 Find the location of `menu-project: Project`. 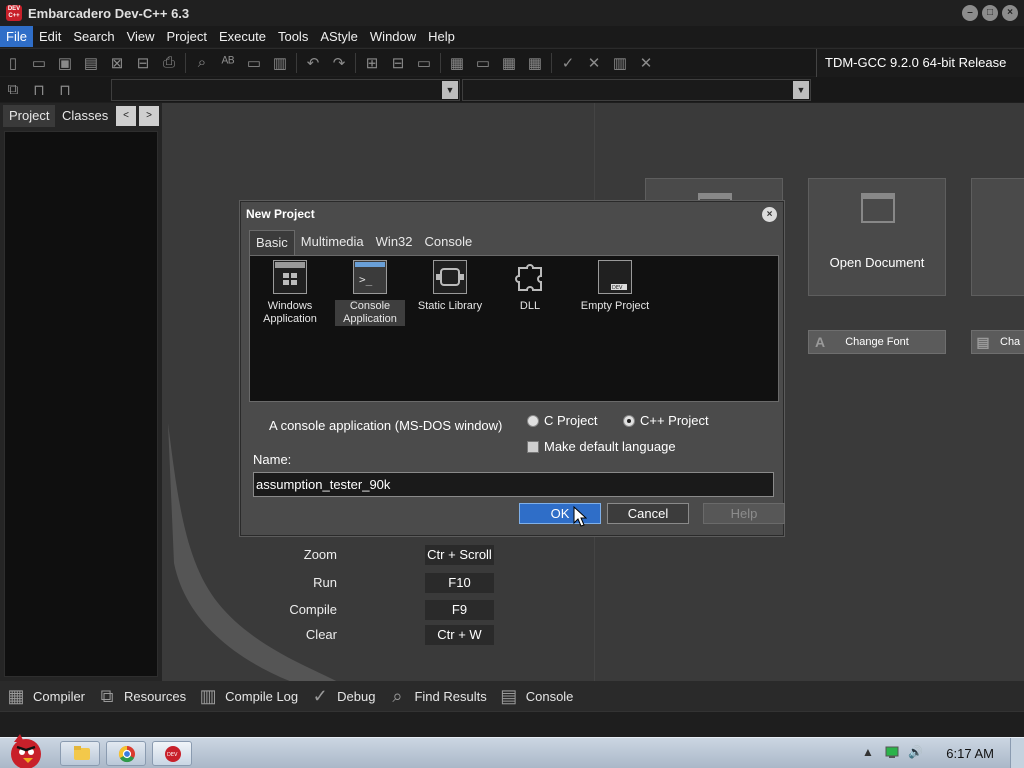

menu-project: Project is located at coordinates (187, 36).